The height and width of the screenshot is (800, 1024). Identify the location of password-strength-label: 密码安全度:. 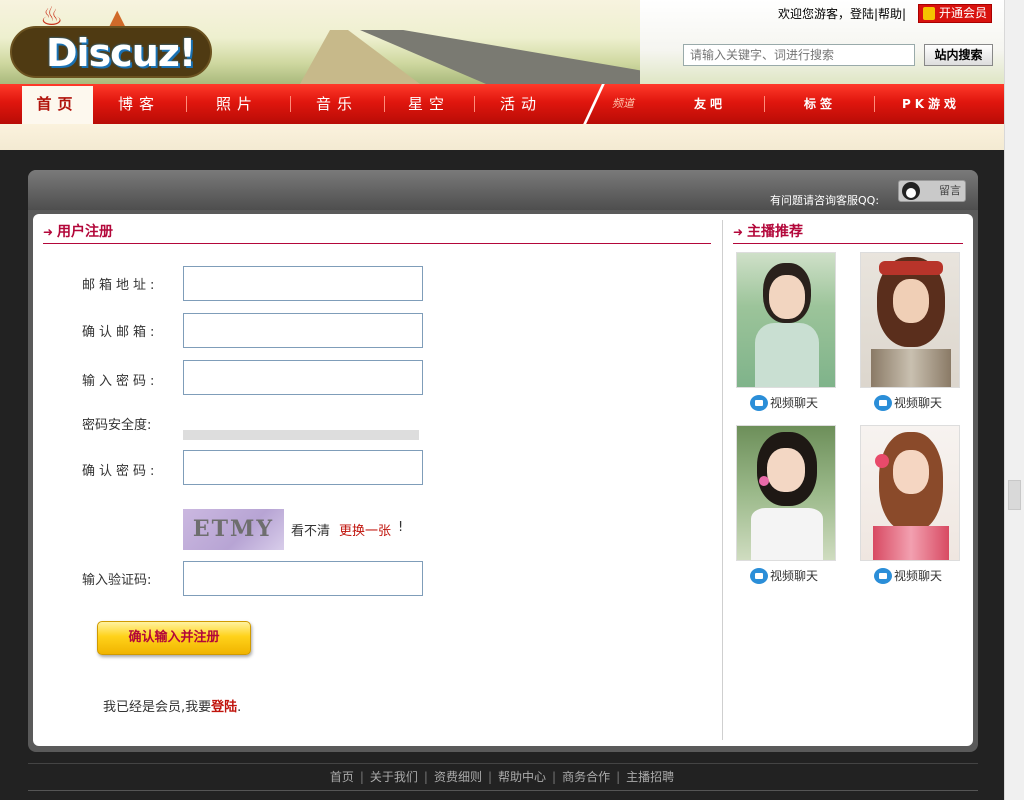
(117, 425).